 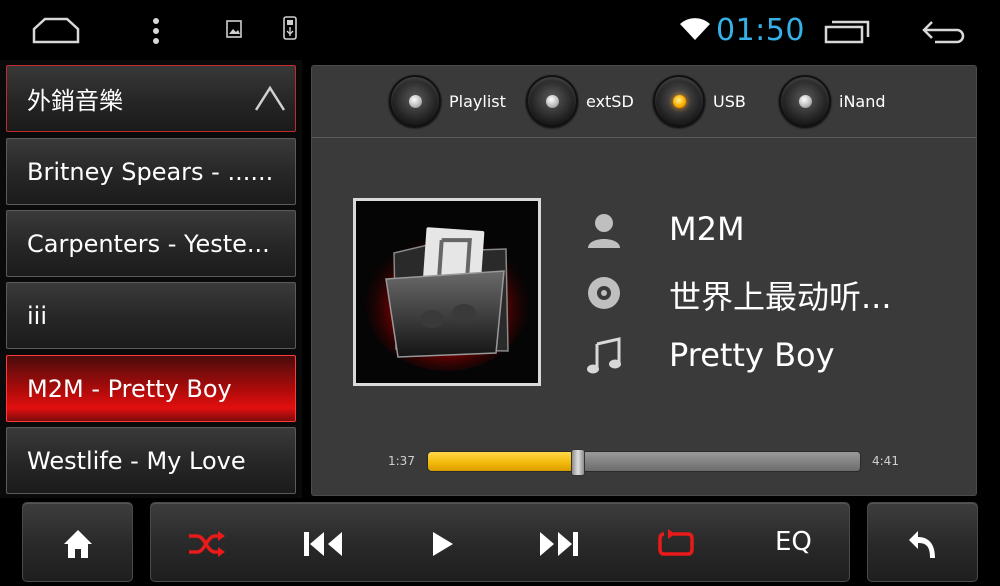 I want to click on artist-name: M2M, so click(x=707, y=229).